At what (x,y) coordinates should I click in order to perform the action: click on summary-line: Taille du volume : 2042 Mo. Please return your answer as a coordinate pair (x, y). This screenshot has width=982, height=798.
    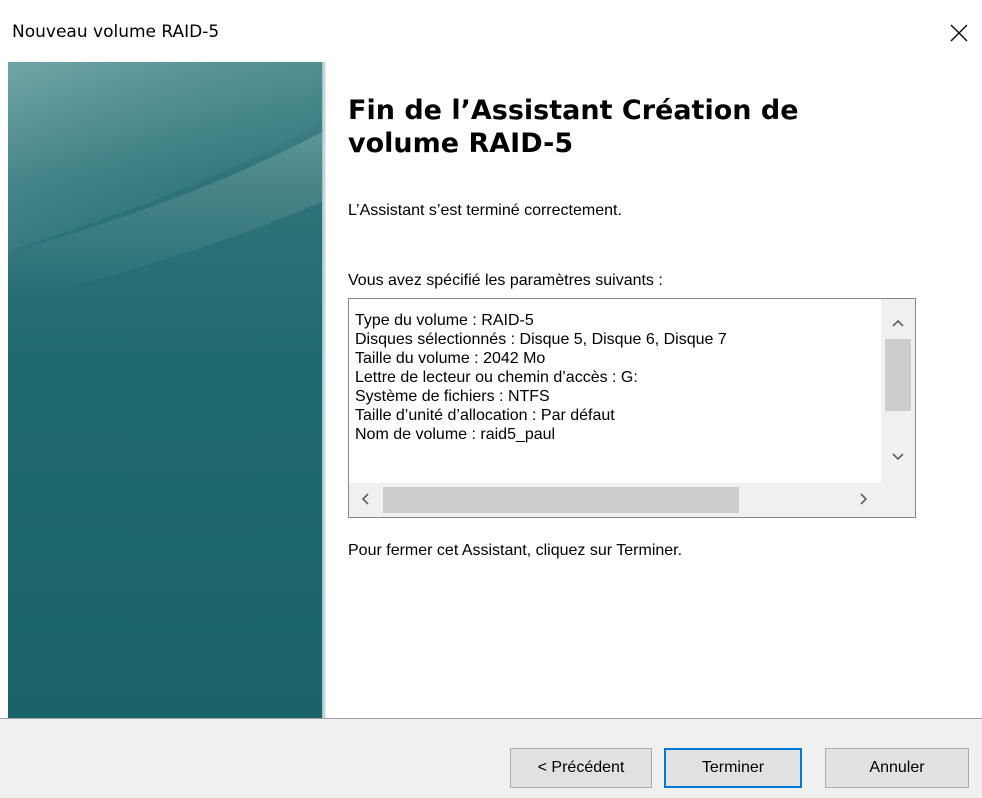
    Looking at the image, I should click on (450, 358).